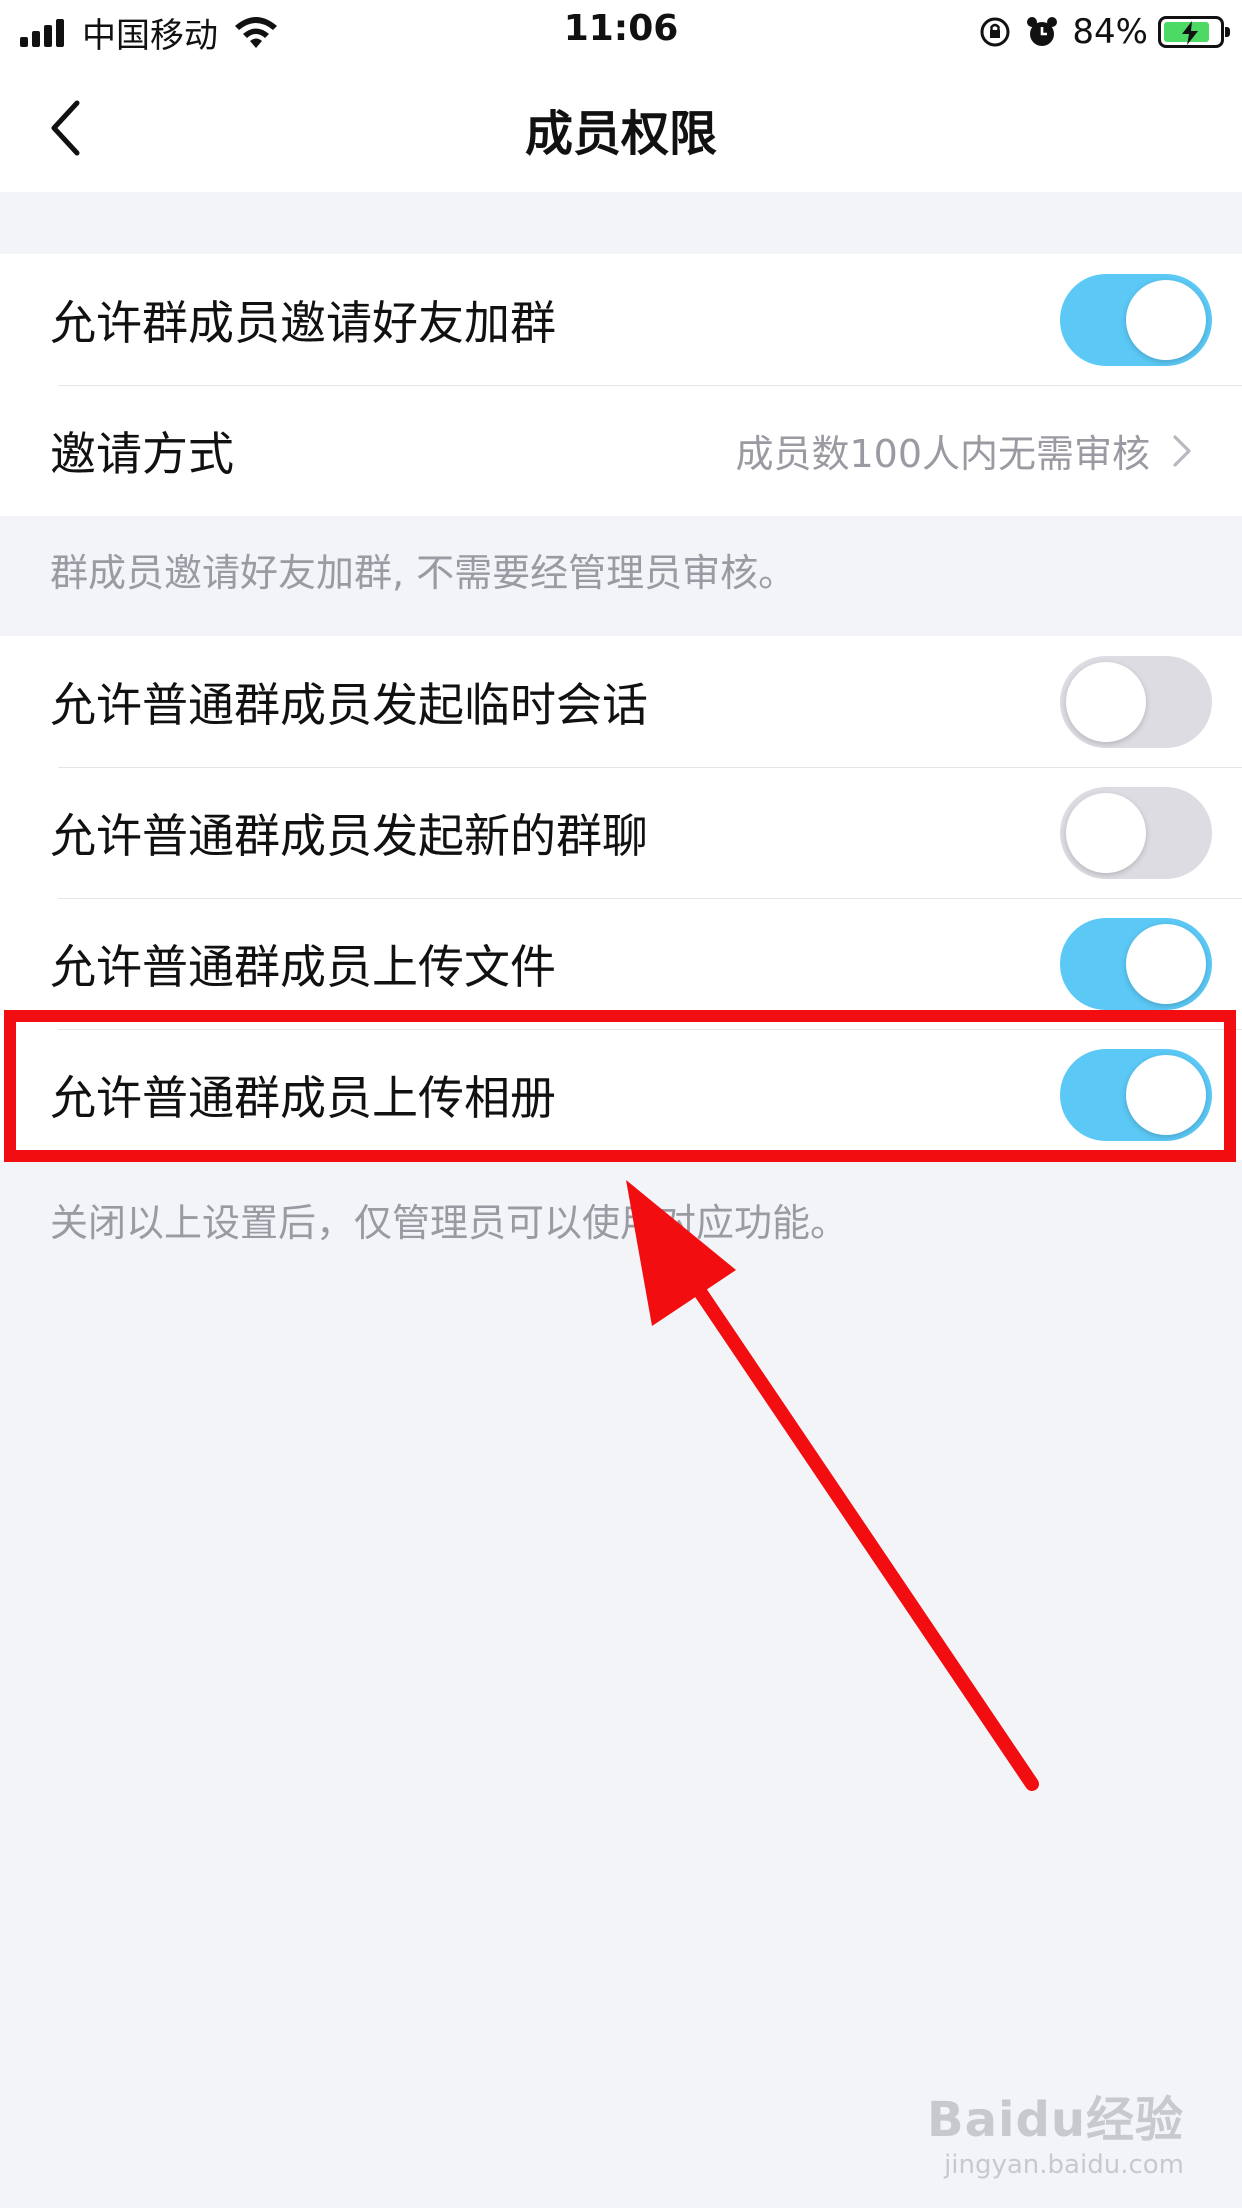 Image resolution: width=1242 pixels, height=2208 pixels. What do you see at coordinates (142, 453) in the screenshot?
I see `row-label: 邀请方式` at bounding box center [142, 453].